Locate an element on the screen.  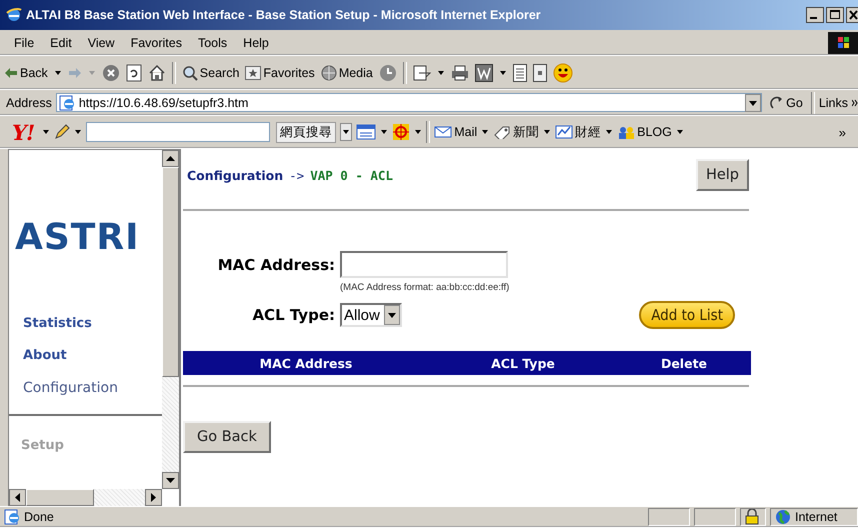
field-label: ACL Type: is located at coordinates (293, 315).